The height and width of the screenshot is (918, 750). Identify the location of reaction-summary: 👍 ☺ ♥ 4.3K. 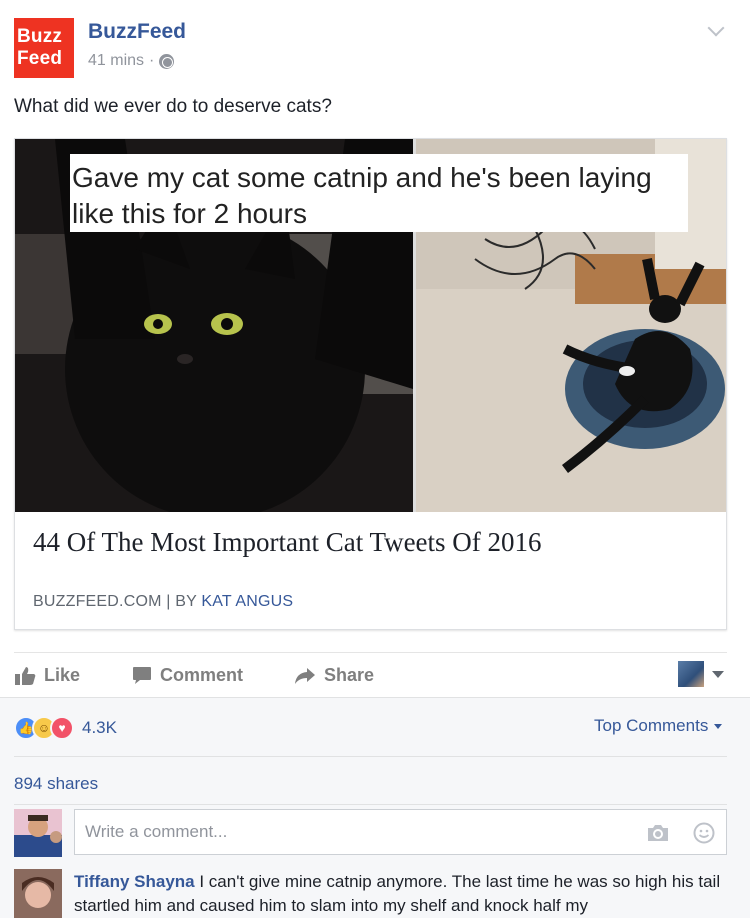
(65, 728).